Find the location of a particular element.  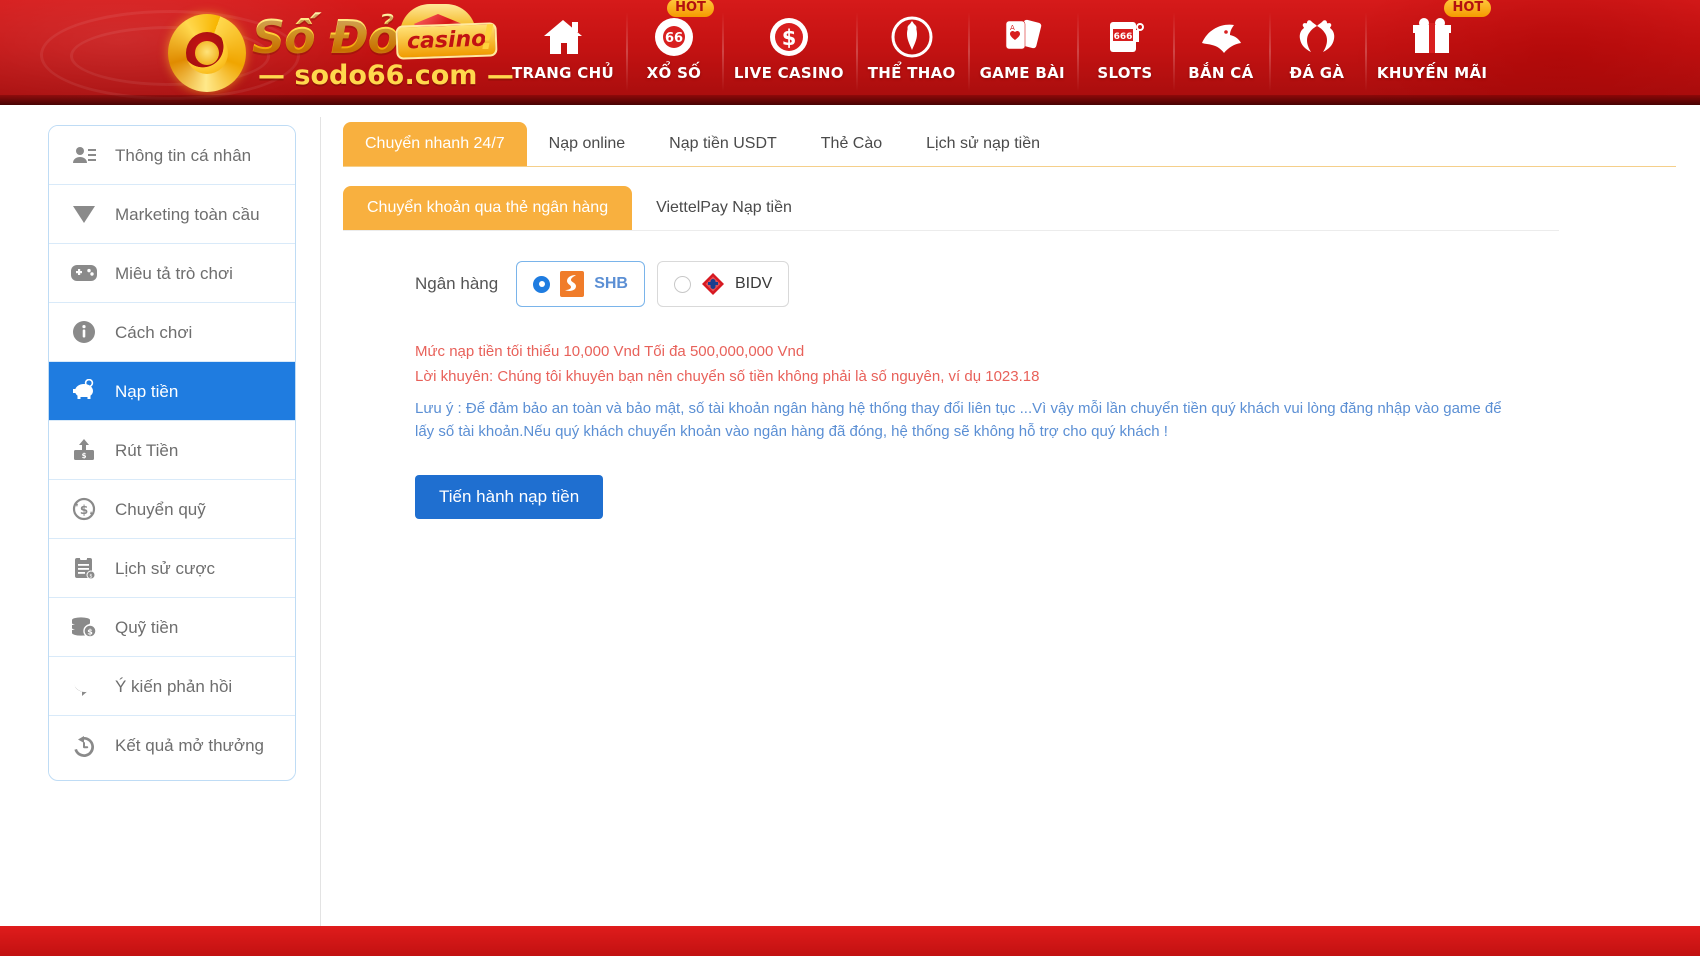

dollar-coin-icon: $ is located at coordinates (789, 37).